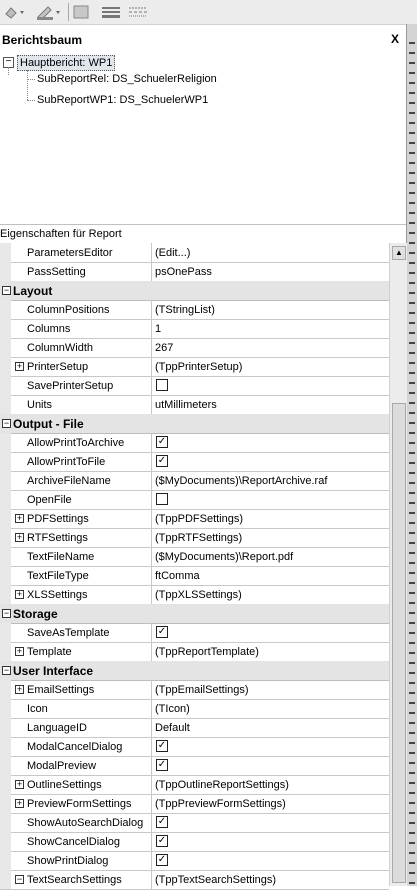 Image resolution: width=417 pixels, height=890 pixels. I want to click on property-row-columnpositions: ColumnPositions (TStringList), so click(194, 310).